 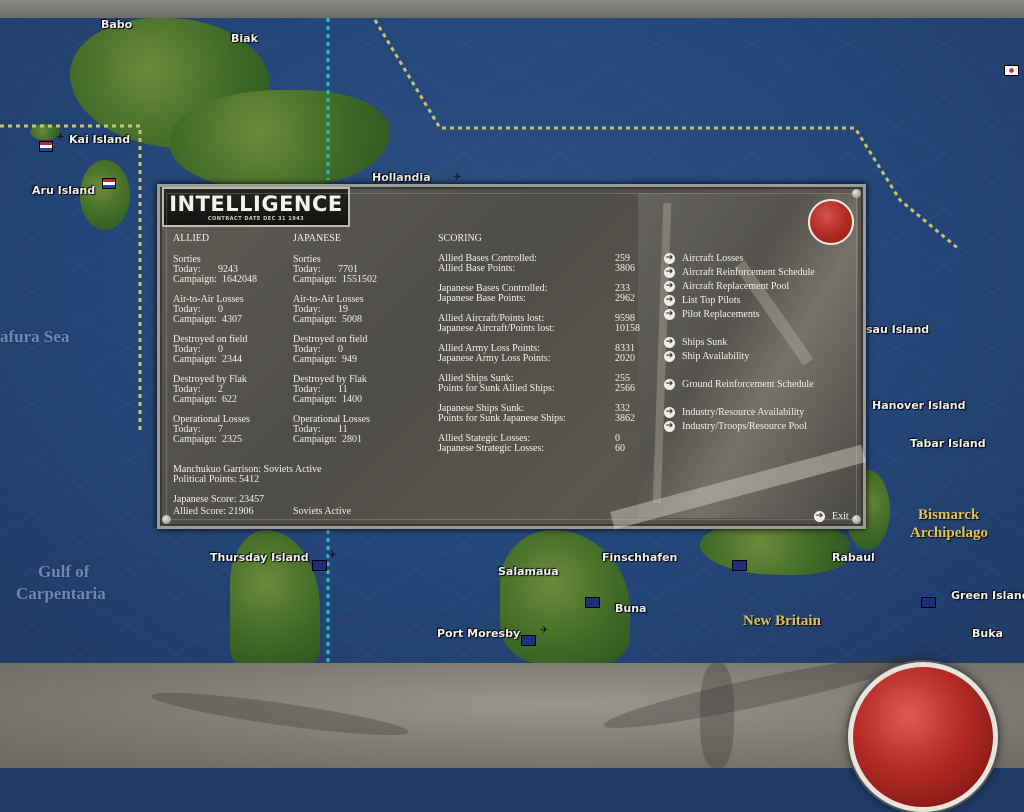 I want to click on scoring-header: SCORING, so click(x=460, y=238).